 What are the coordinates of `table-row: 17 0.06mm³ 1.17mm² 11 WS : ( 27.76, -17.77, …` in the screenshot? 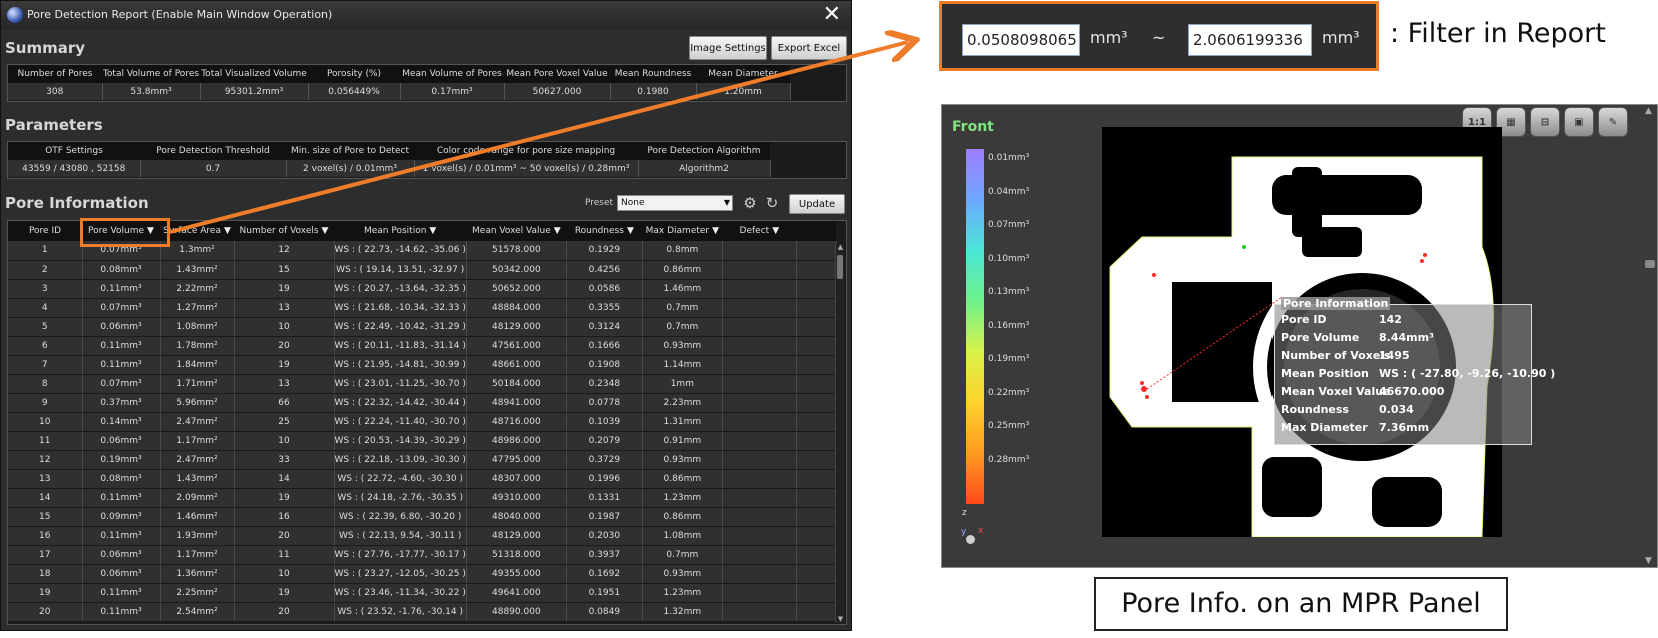 It's located at (422, 555).